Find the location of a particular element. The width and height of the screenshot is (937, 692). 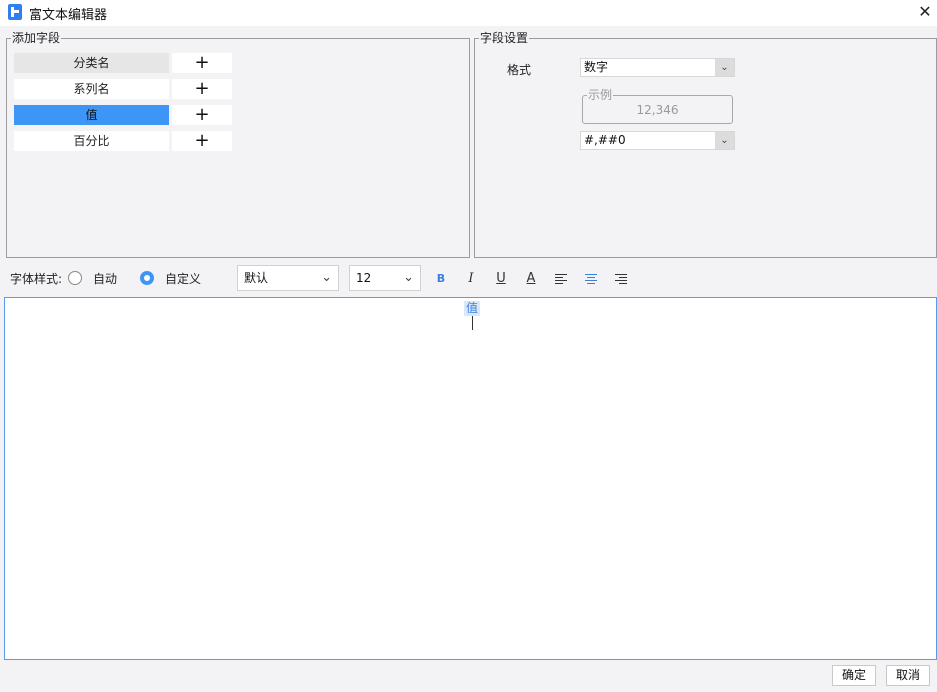

font-style-label: 字体样式: is located at coordinates (36, 279).